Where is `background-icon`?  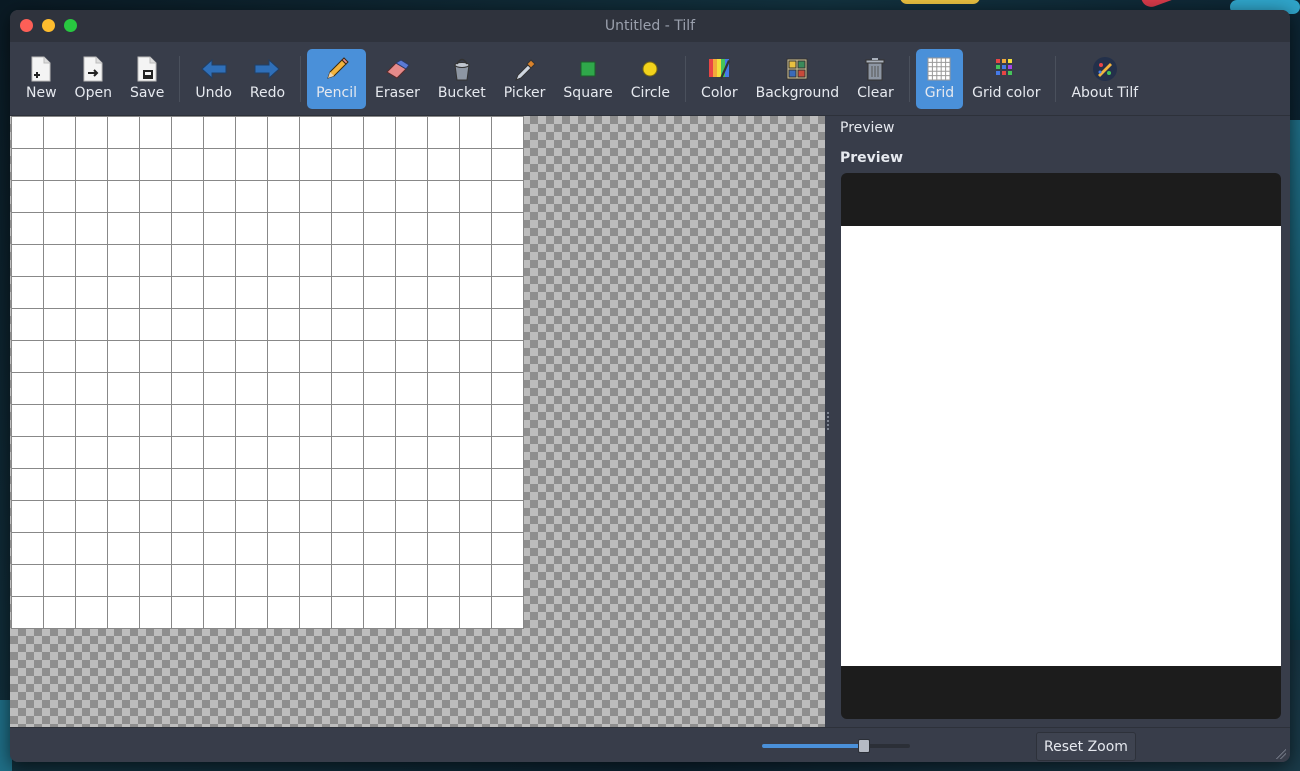 background-icon is located at coordinates (797, 69).